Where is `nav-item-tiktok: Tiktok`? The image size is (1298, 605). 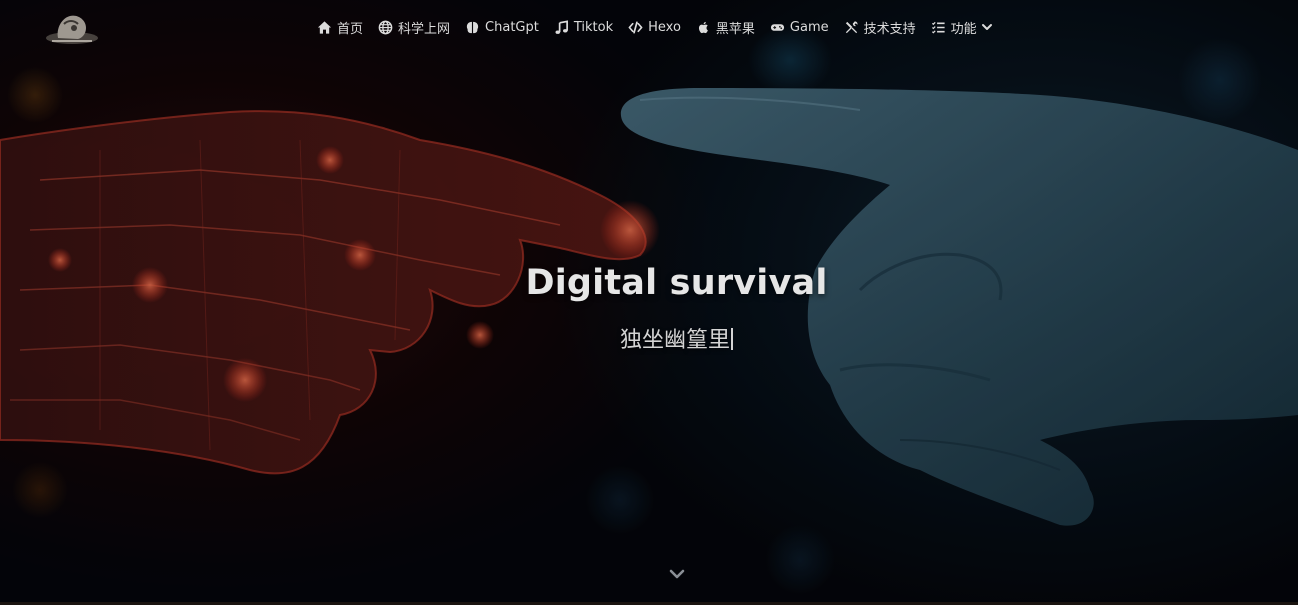 nav-item-tiktok: Tiktok is located at coordinates (583, 27).